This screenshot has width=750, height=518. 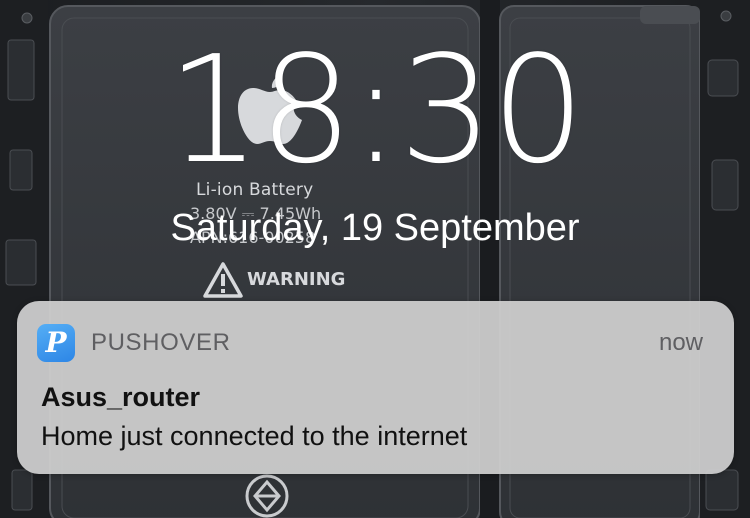 I want to click on notification-app-name: PUSHOVER, so click(x=161, y=342).